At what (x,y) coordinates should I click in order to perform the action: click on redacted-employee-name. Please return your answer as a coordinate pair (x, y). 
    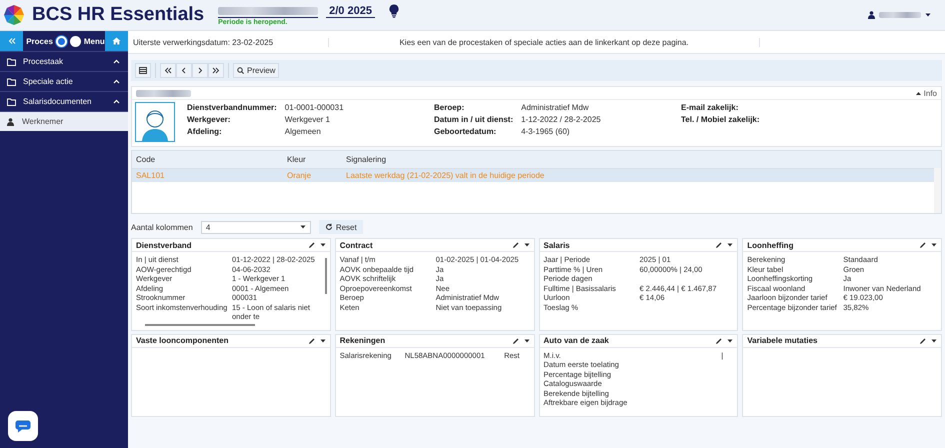
    Looking at the image, I should click on (163, 93).